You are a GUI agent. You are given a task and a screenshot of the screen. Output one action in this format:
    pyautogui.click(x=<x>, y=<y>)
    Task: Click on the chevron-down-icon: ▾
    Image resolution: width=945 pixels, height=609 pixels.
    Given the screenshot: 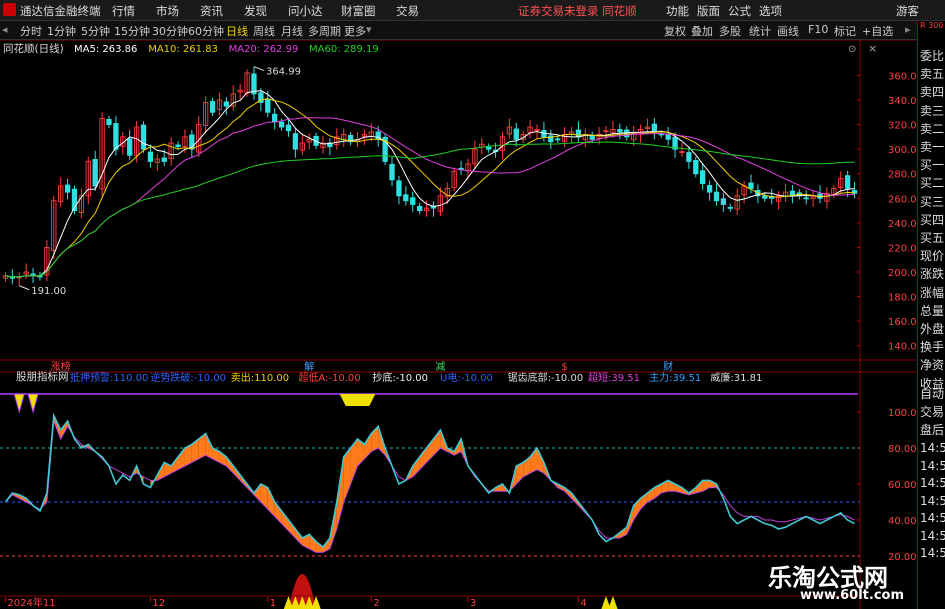 What is the action you would take?
    pyautogui.click(x=369, y=29)
    